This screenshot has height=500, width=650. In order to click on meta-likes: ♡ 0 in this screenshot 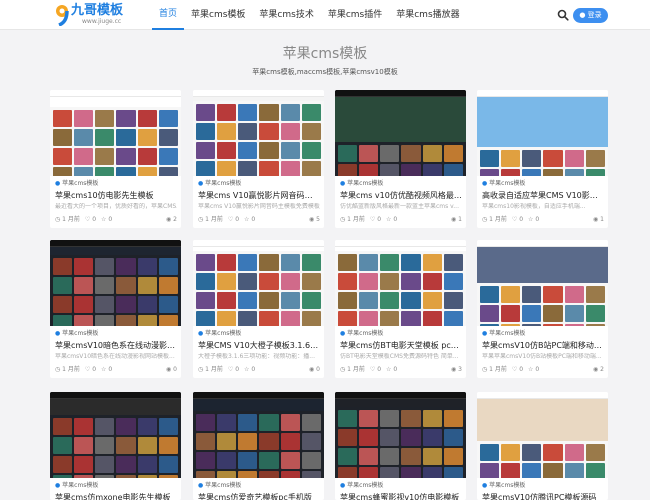, I will do `click(90, 369)`.